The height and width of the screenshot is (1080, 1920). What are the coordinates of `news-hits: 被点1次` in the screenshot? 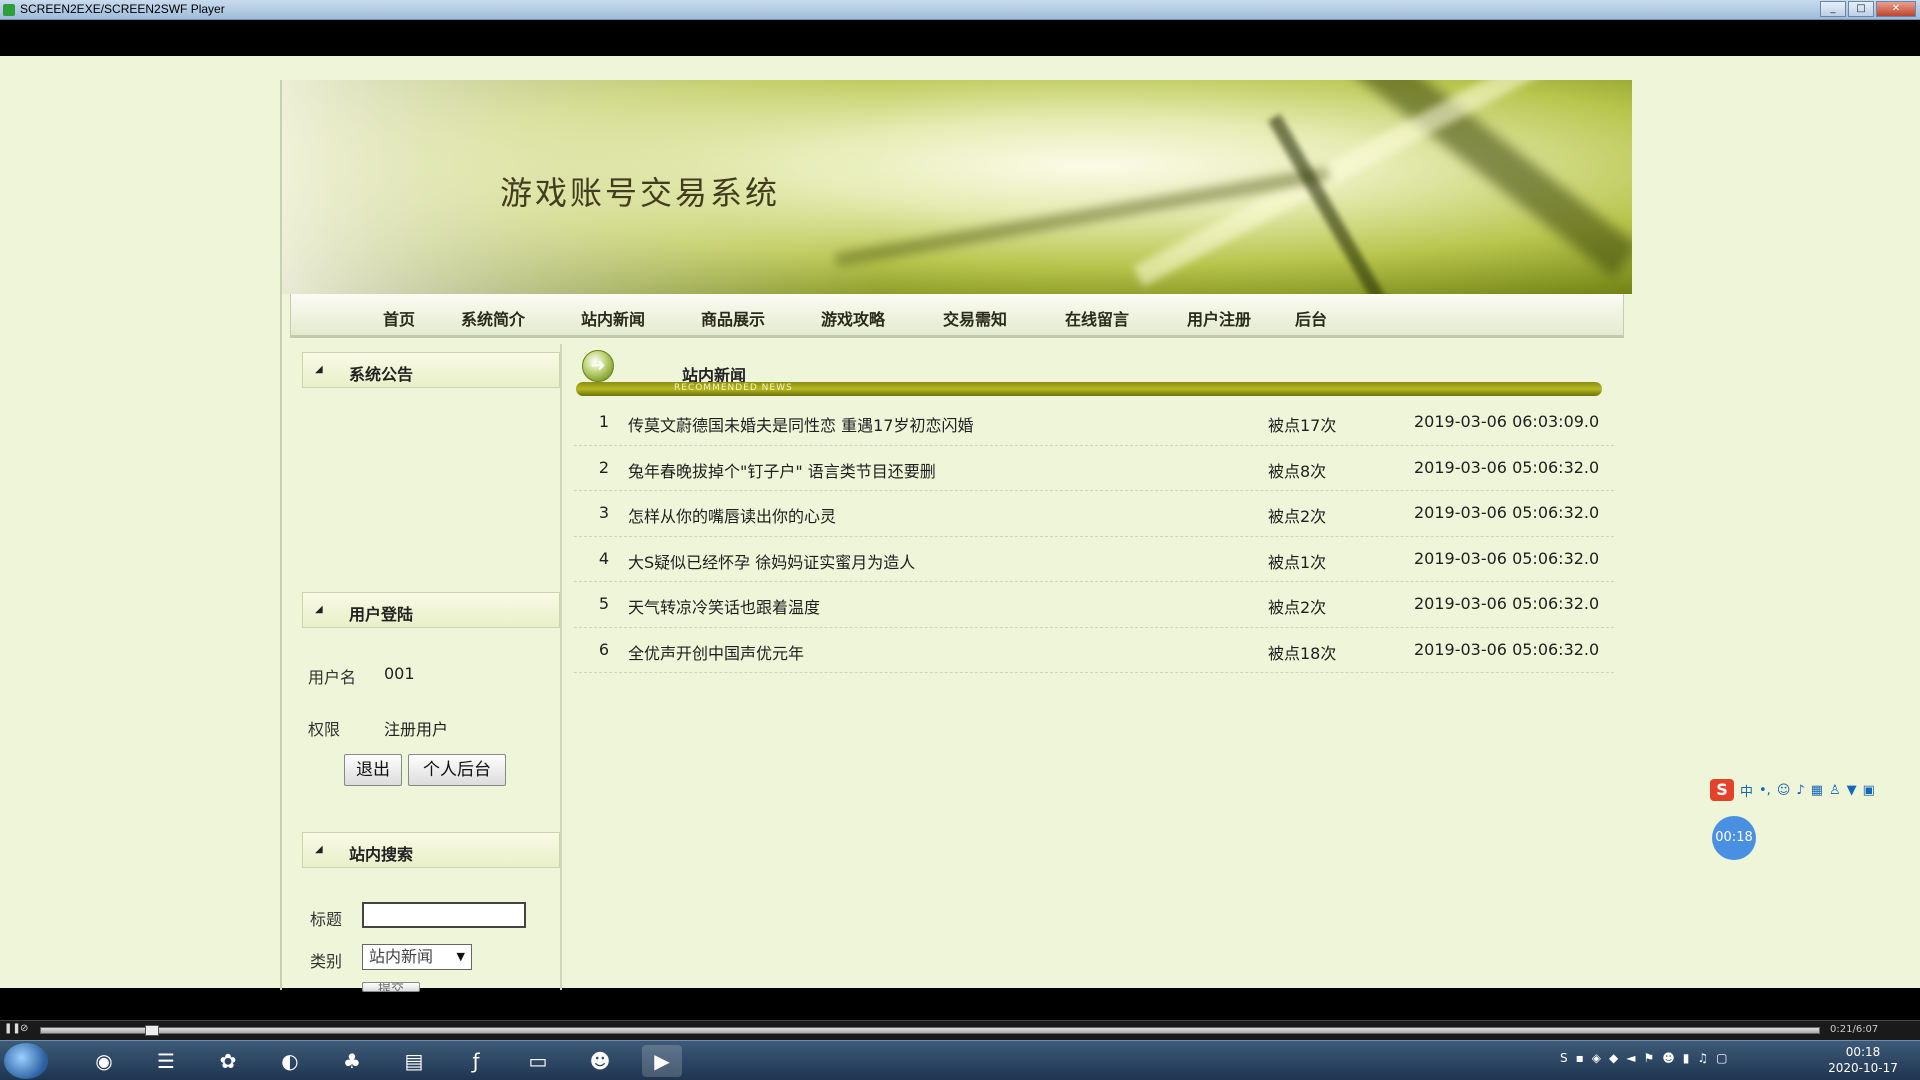 It's located at (1297, 562).